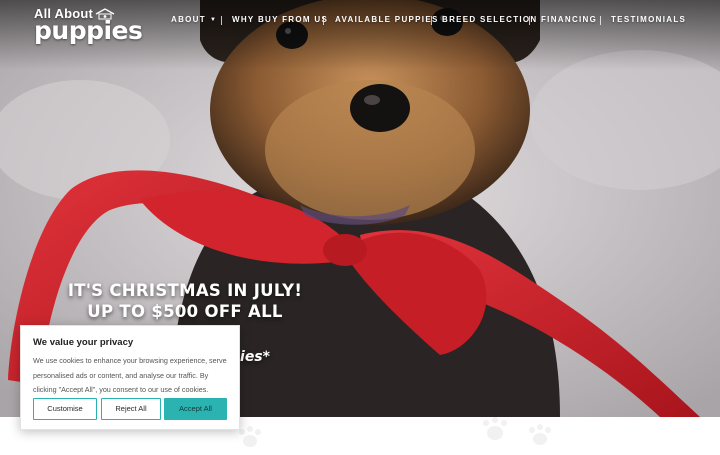 The image size is (720, 455). What do you see at coordinates (648, 19) in the screenshot?
I see `nav-item-testimonials: TESTIMONIALS` at bounding box center [648, 19].